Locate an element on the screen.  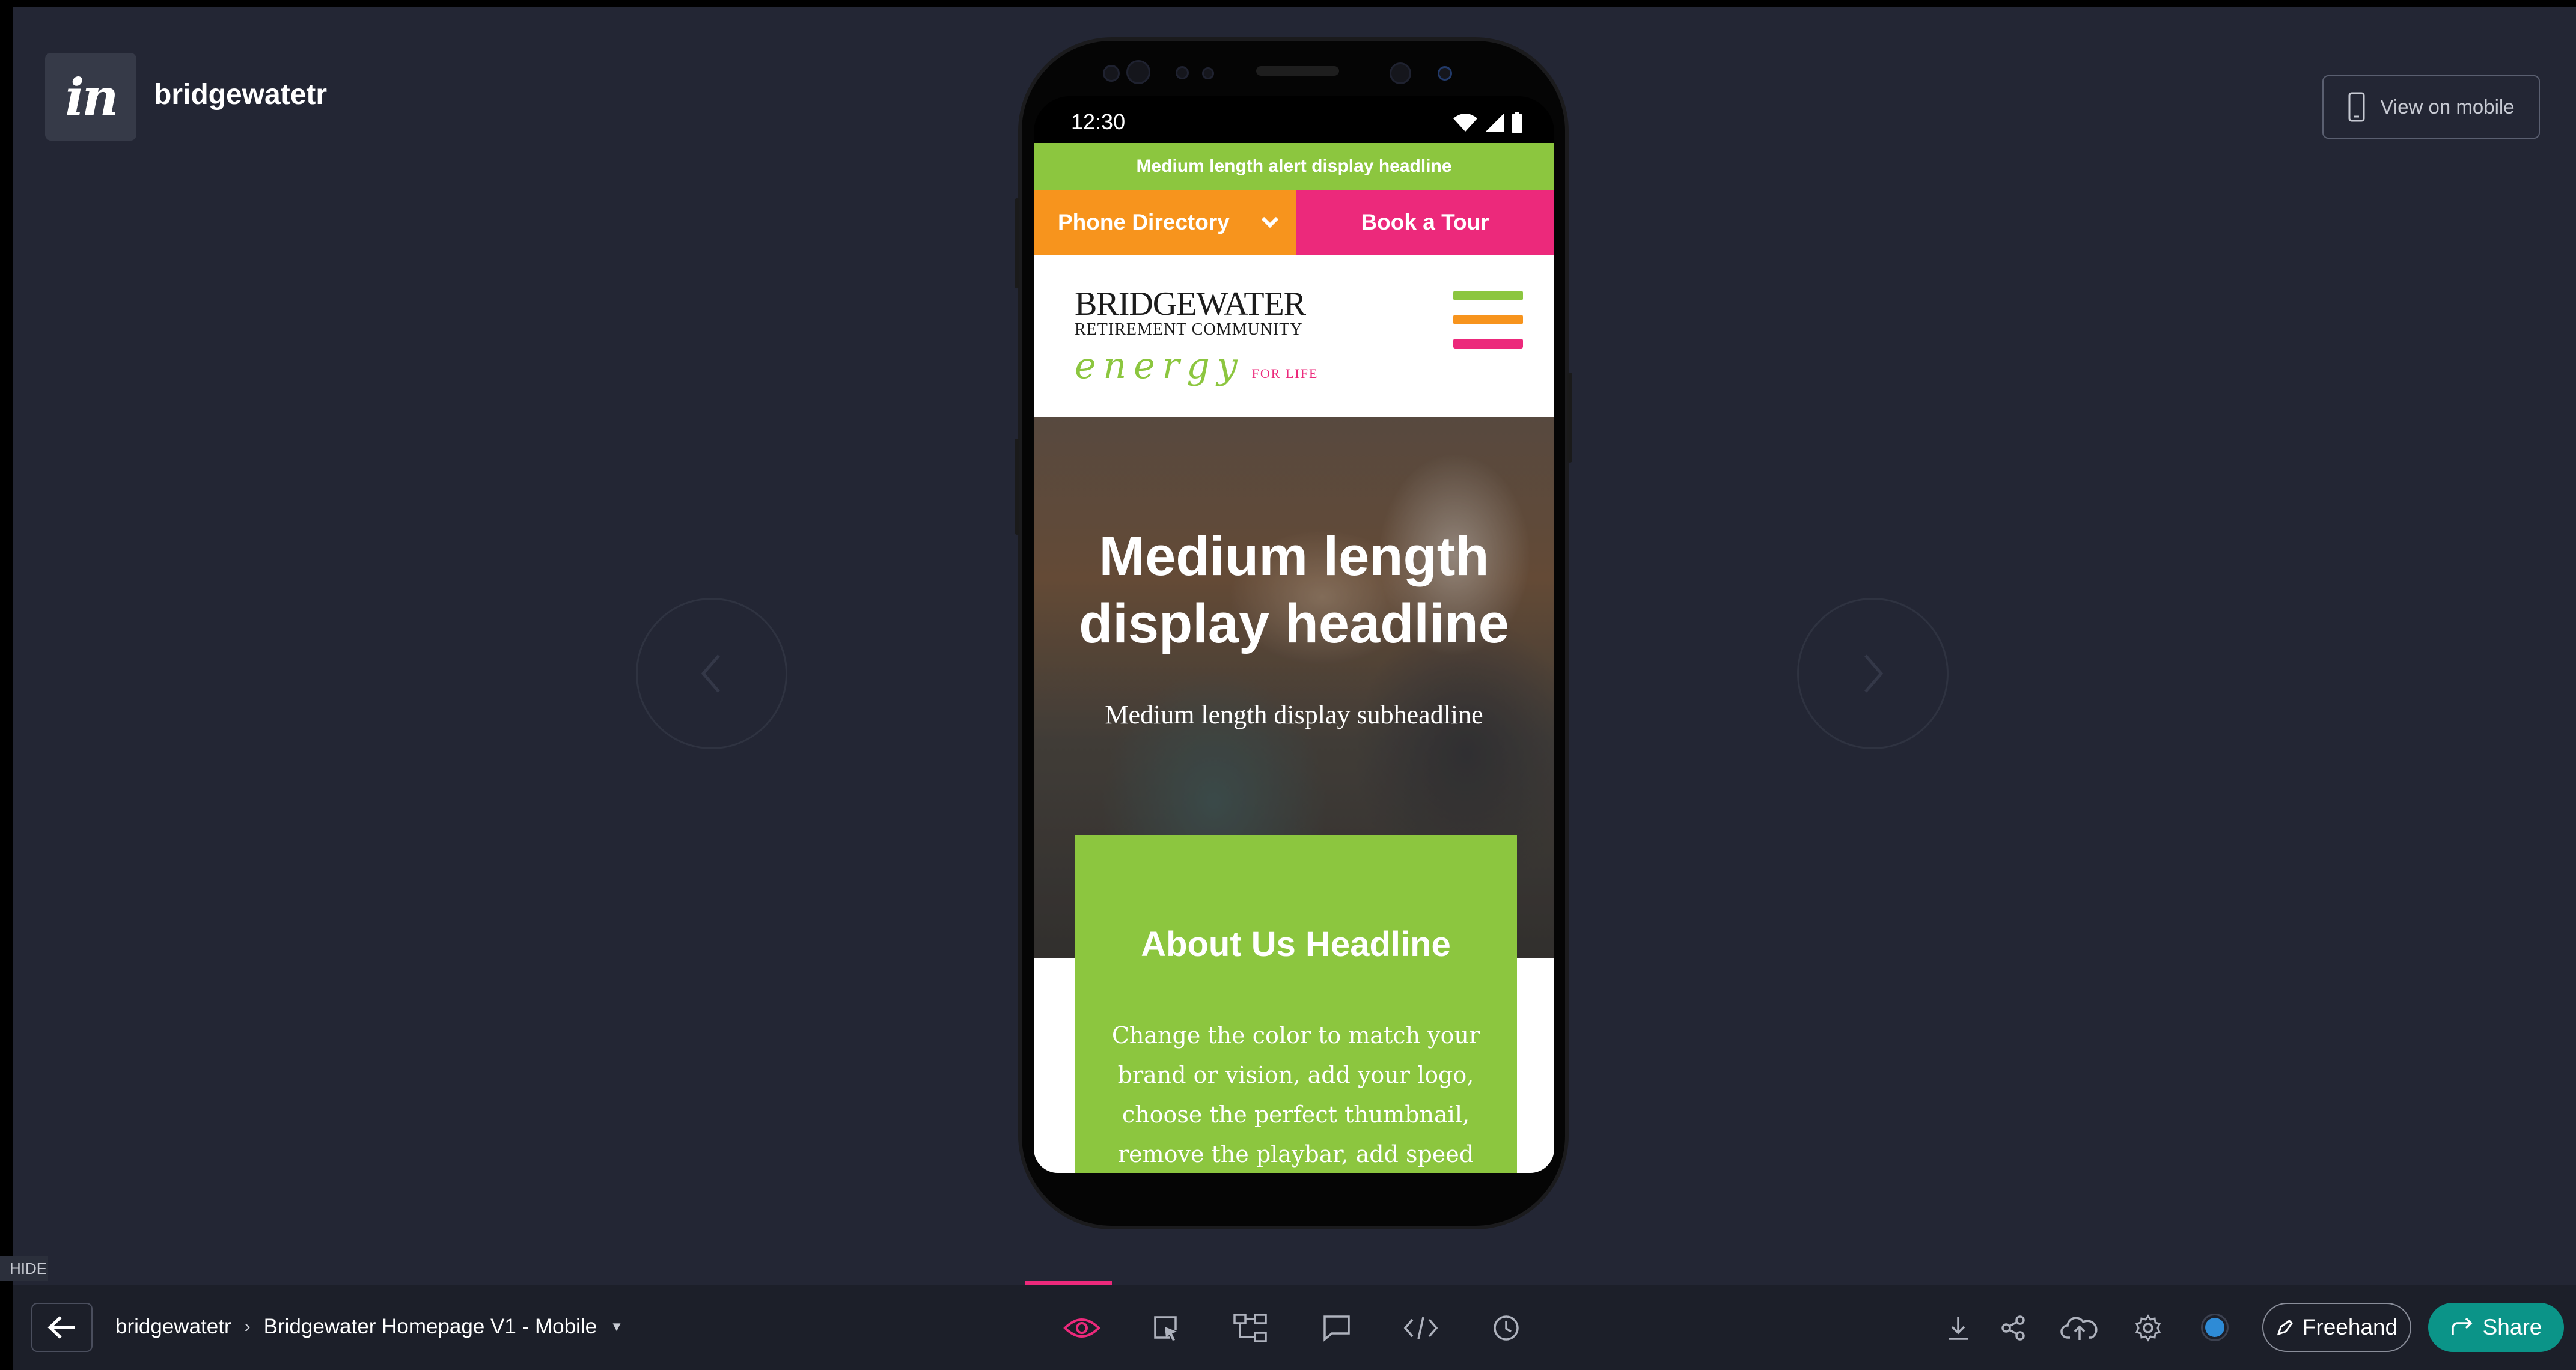
next-screen-button is located at coordinates (1873, 673).